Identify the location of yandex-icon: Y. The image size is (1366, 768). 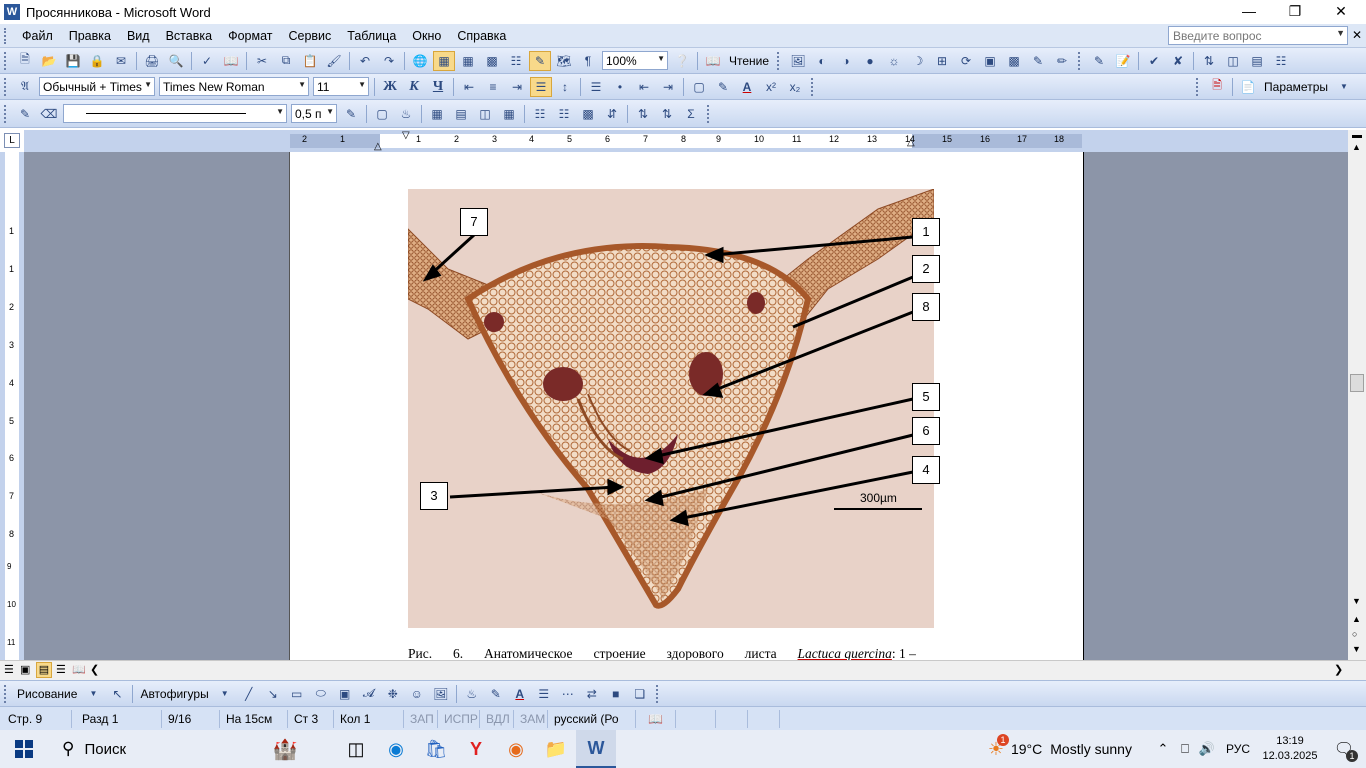
(476, 749).